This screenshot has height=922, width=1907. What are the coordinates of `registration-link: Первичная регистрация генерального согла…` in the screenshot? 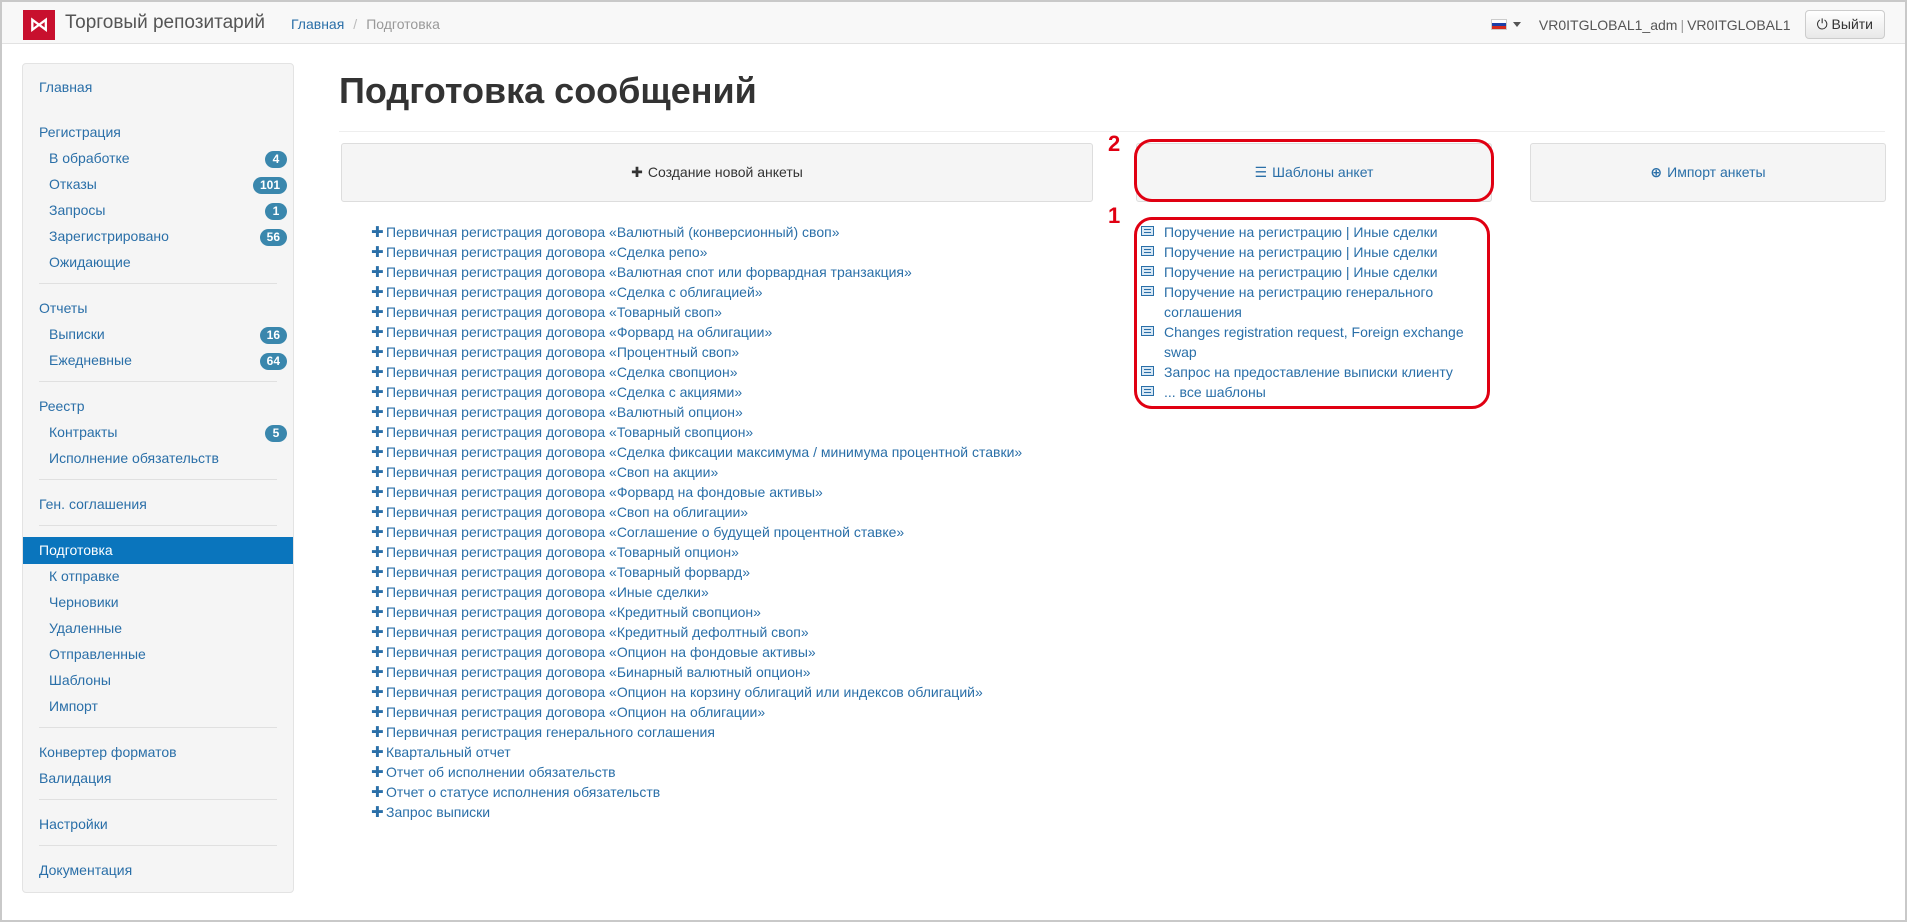 It's located at (550, 732).